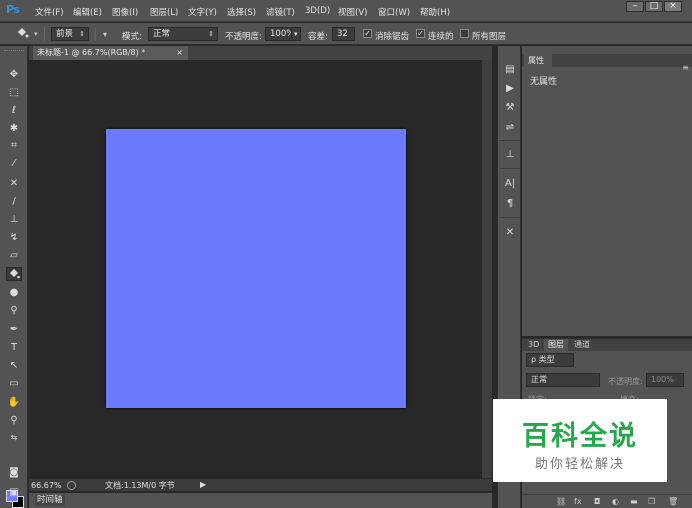 The image size is (692, 508). Describe the element at coordinates (435, 12) in the screenshot. I see `menu-help: 帮助(H)` at that location.